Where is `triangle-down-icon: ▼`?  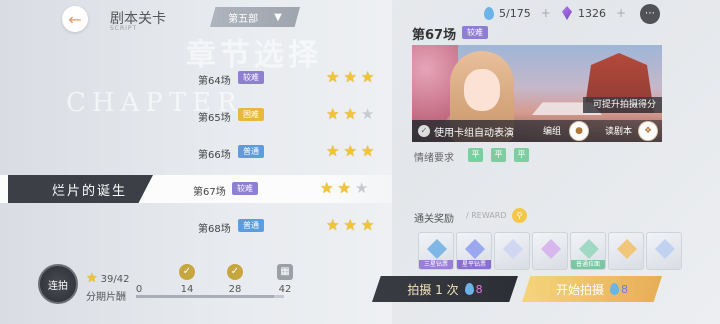 triangle-down-icon: ▼ is located at coordinates (278, 17).